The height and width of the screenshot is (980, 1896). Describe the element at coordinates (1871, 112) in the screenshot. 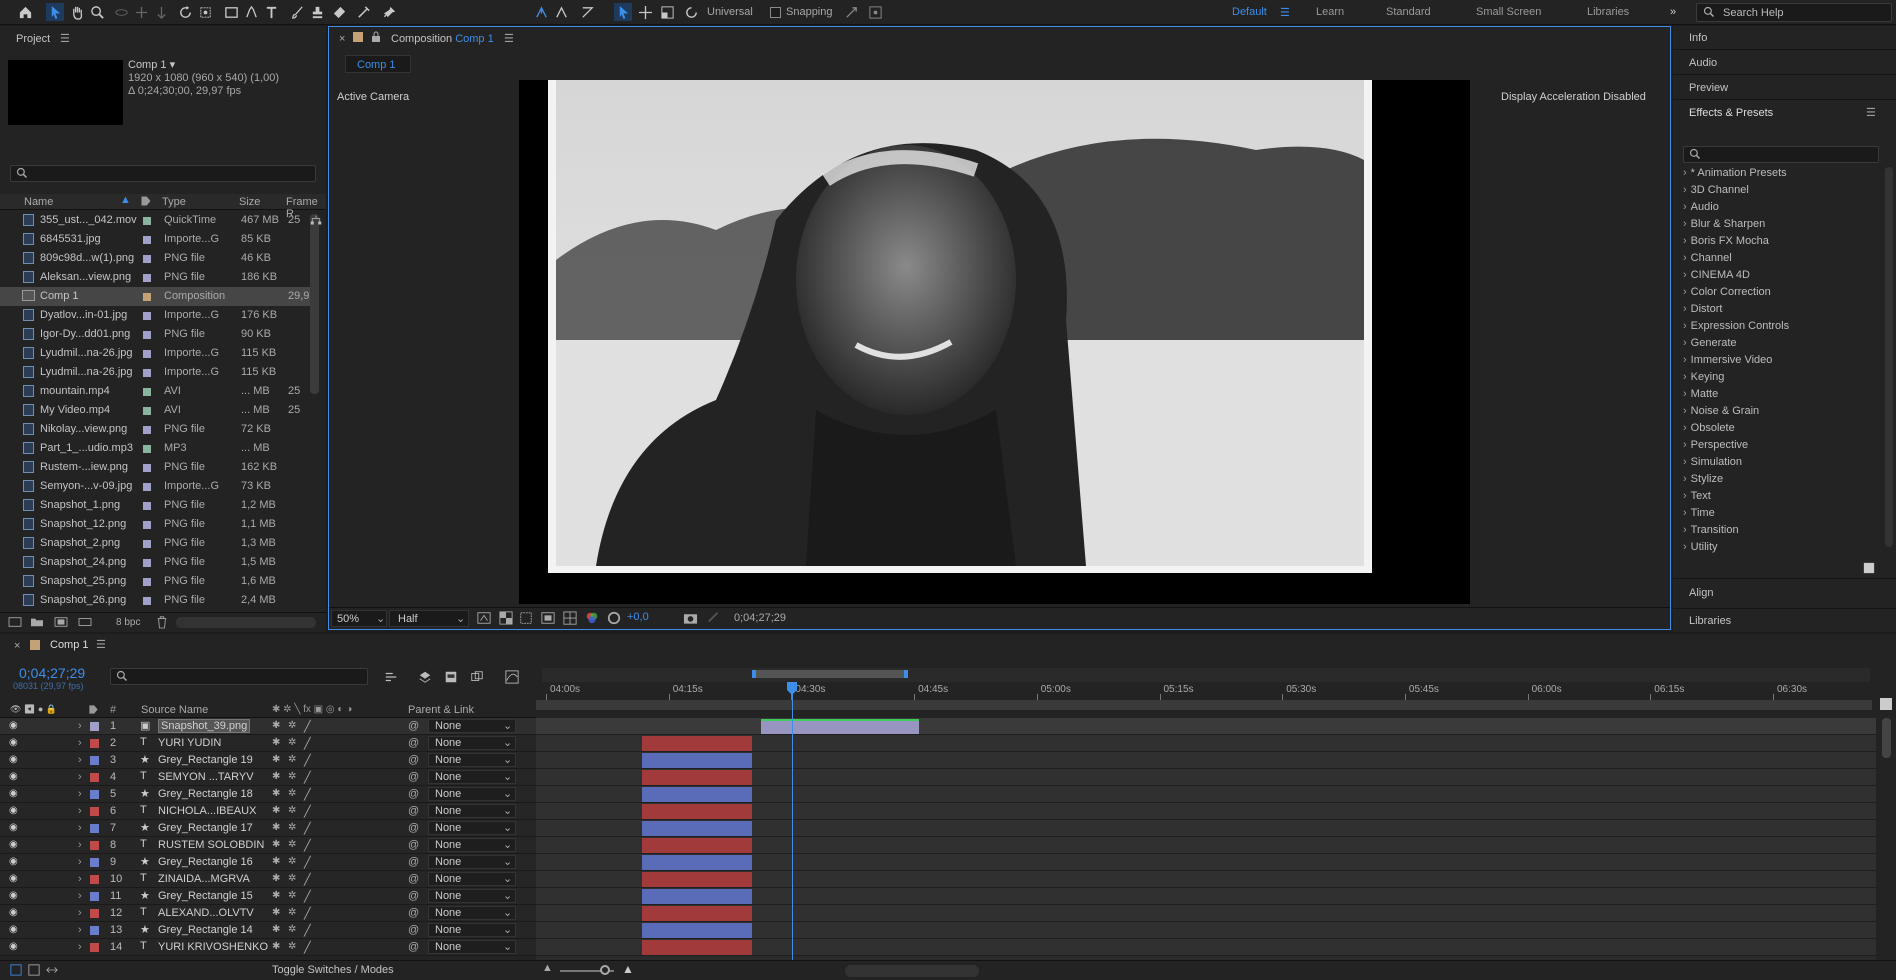

I see `effects-menu-icon: ☰` at that location.